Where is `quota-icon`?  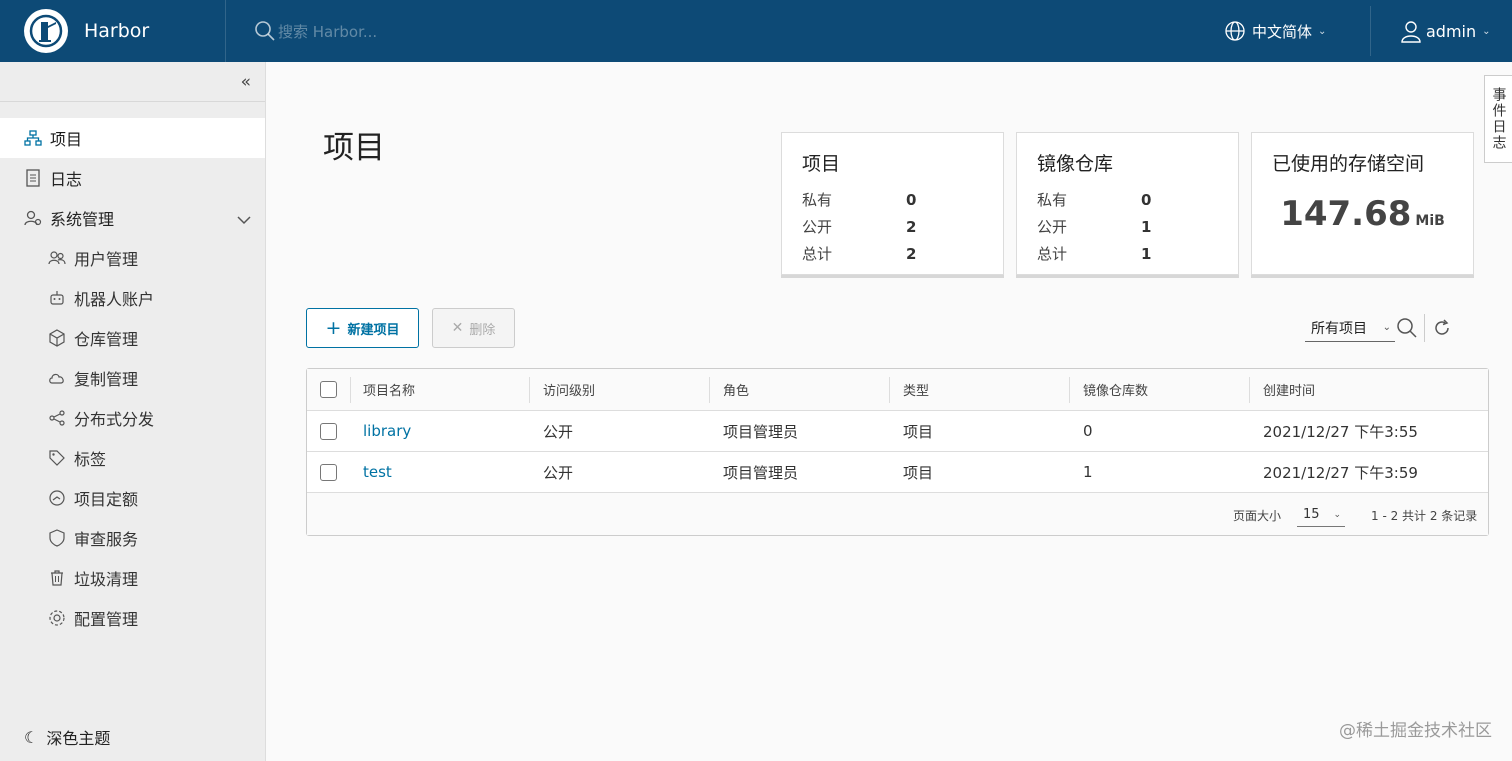
quota-icon is located at coordinates (57, 498).